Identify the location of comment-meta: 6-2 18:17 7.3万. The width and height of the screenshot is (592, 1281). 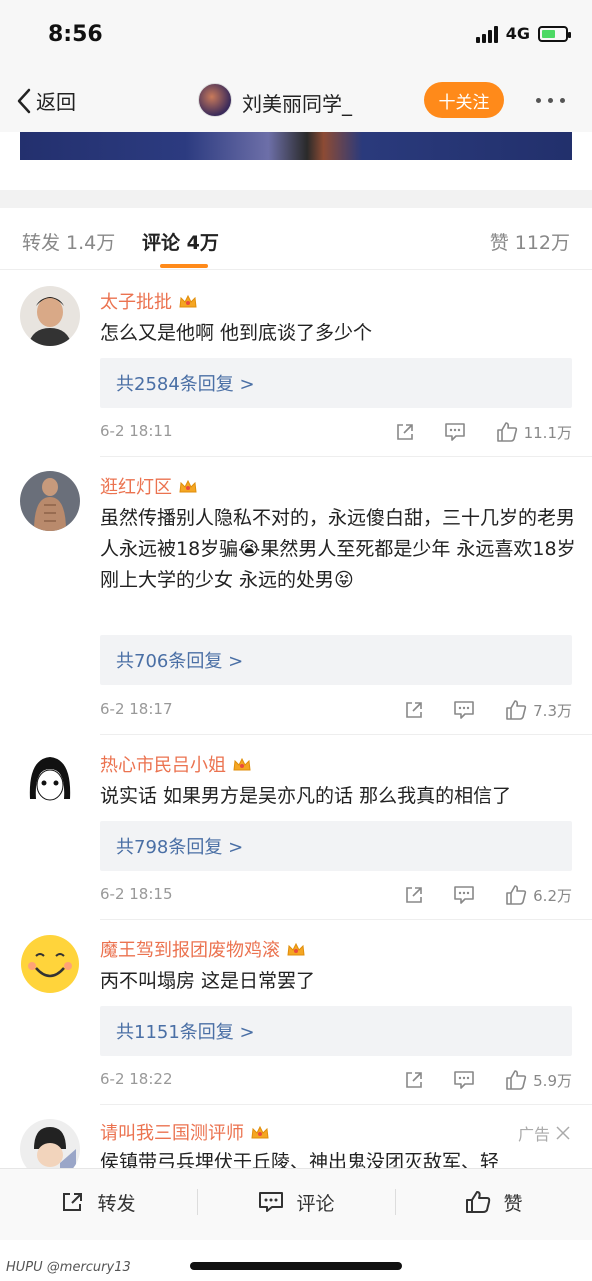
(336, 710).